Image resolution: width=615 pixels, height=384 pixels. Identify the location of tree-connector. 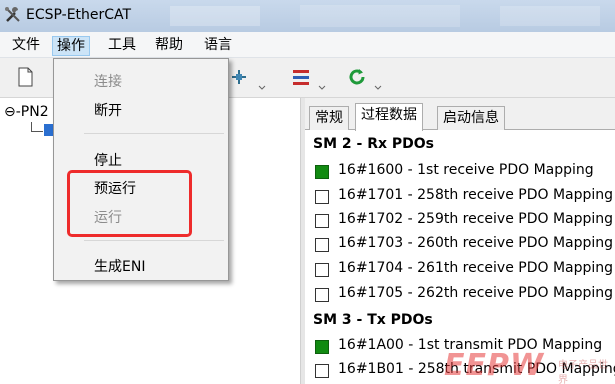
(37, 127).